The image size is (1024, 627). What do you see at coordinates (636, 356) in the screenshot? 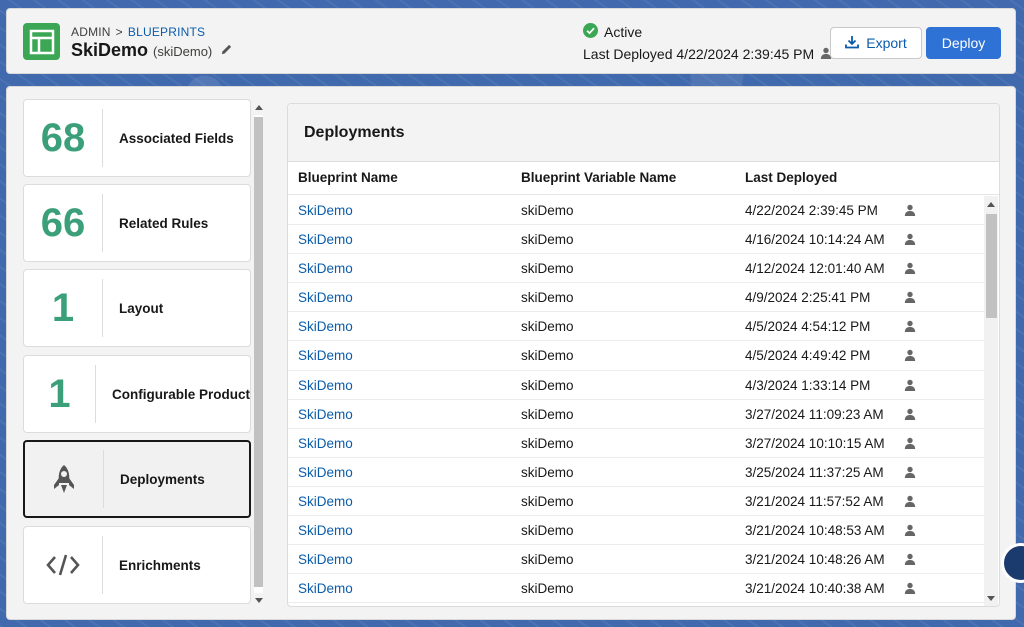
I see `table-row: SkiDemo skiDemo 4/5/2024 4:49:42 PM` at bounding box center [636, 356].